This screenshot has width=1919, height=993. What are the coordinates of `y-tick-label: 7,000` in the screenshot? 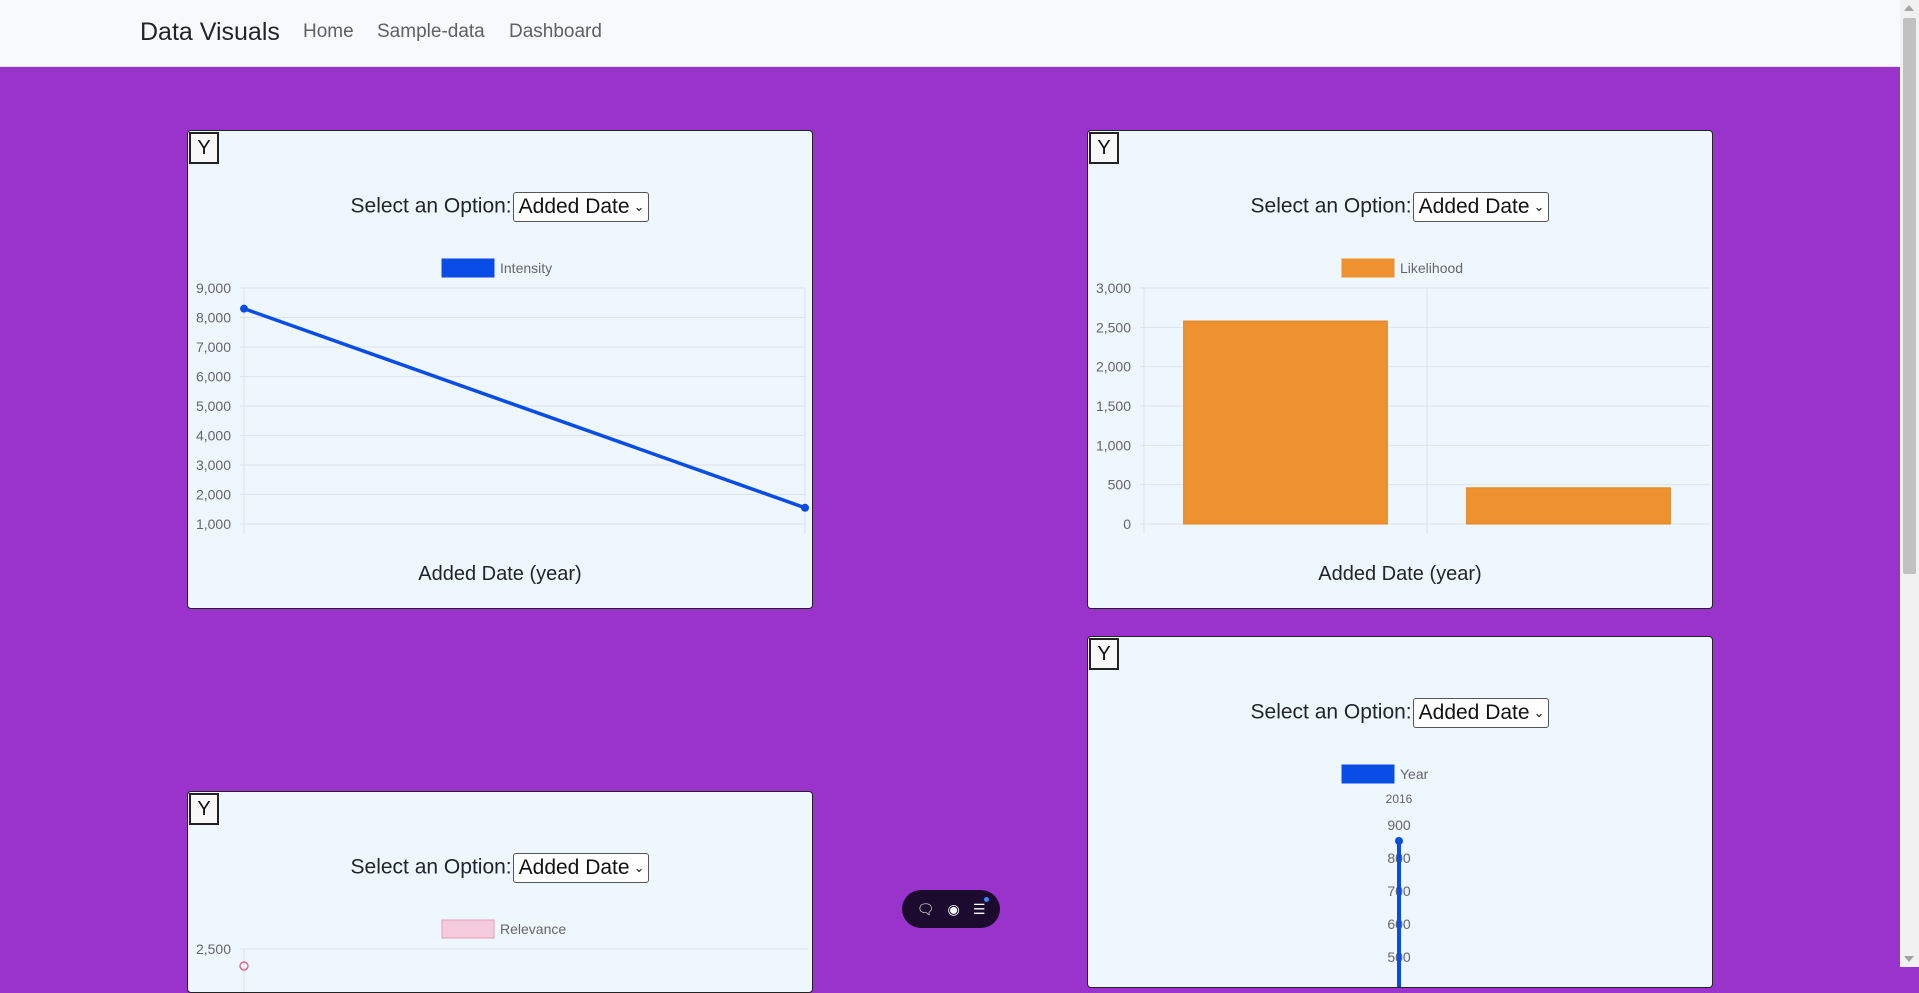 It's located at (213, 347).